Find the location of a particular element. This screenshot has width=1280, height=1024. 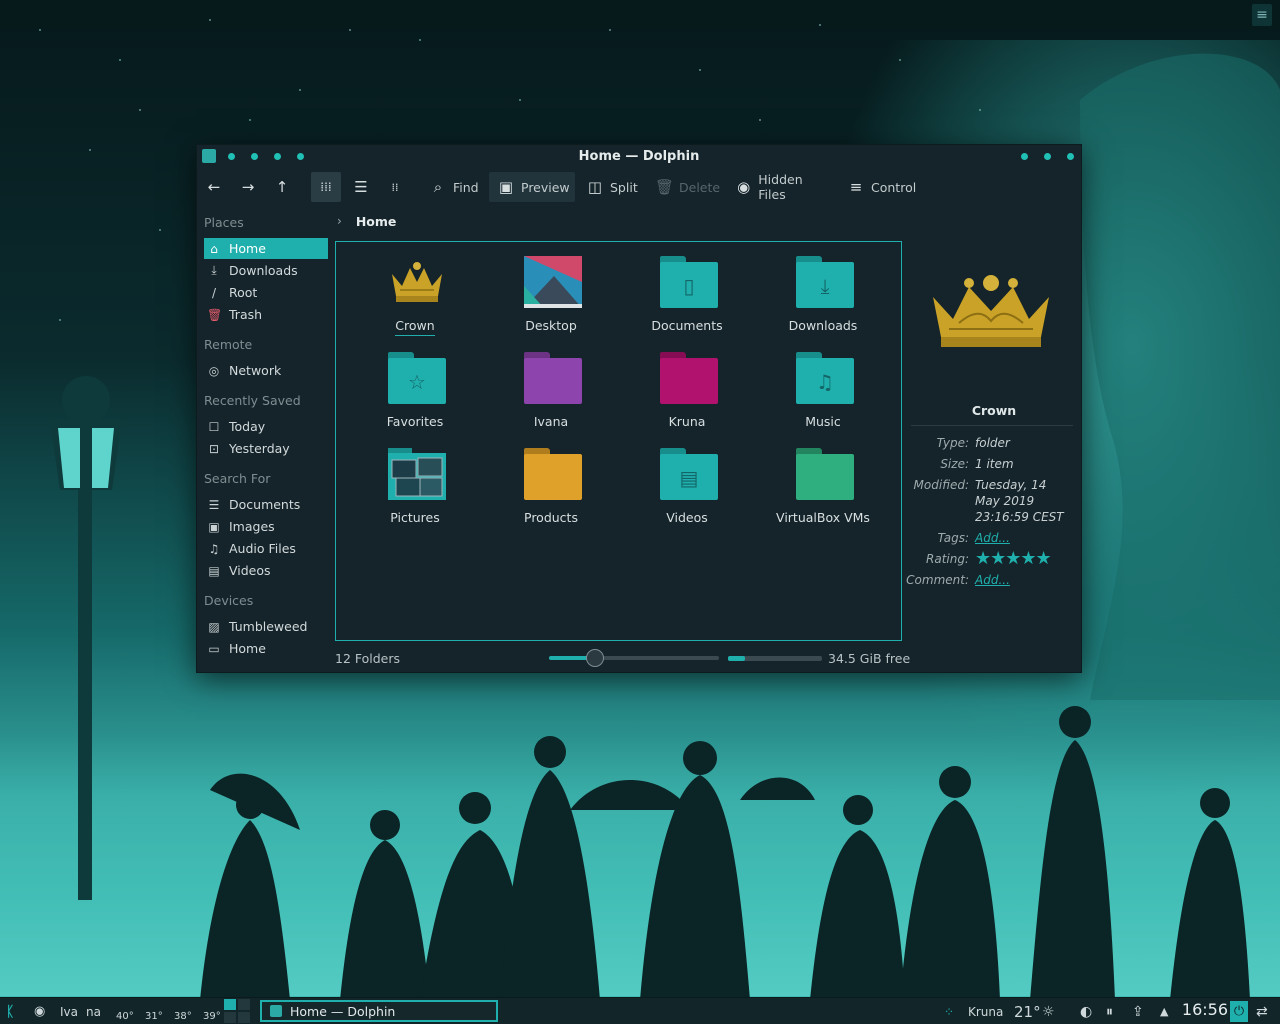

control-button: ≡ Control is located at coordinates (882, 187).